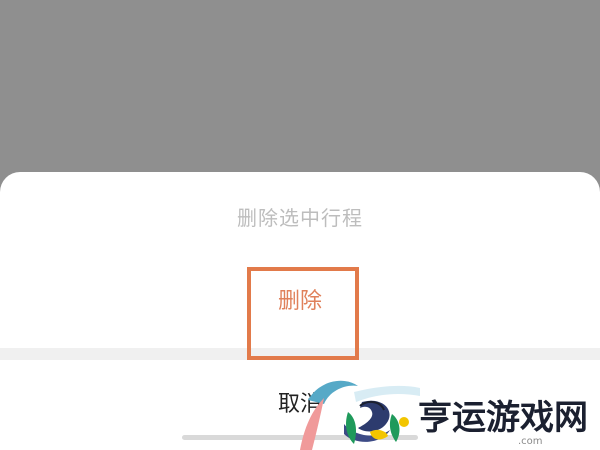  What do you see at coordinates (530, 441) in the screenshot?
I see `watermark-domain: .com` at bounding box center [530, 441].